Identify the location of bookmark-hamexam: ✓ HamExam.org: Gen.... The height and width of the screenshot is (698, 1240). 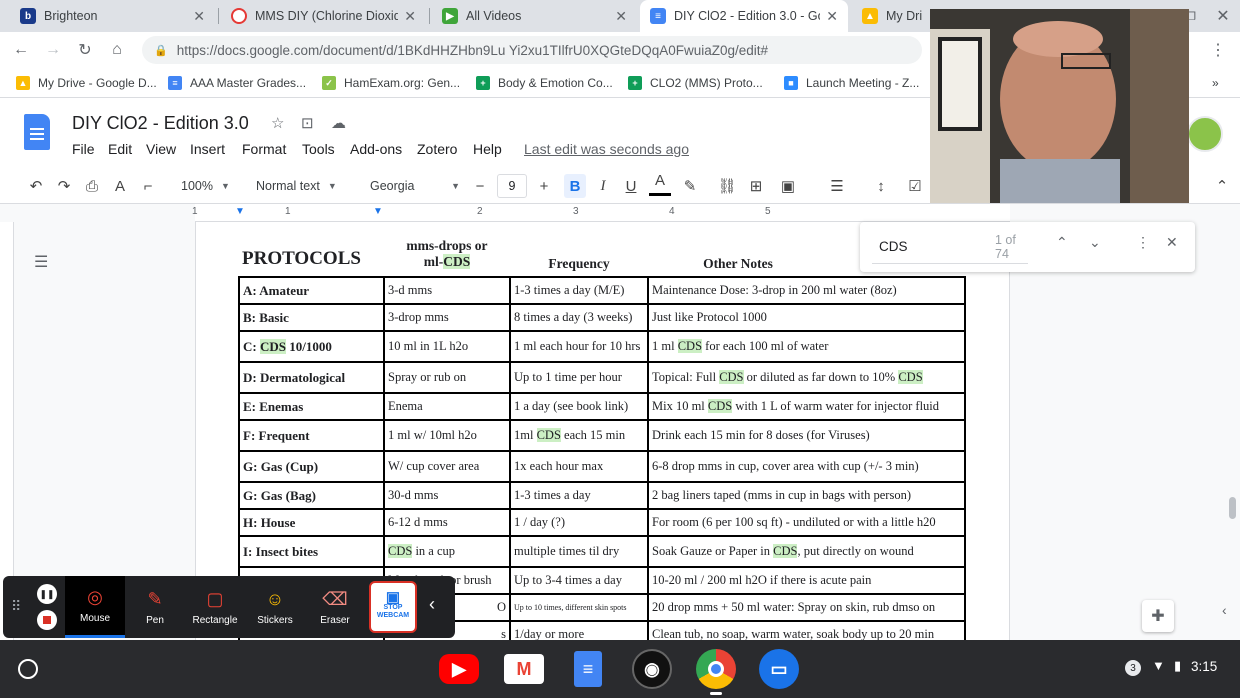
(391, 83).